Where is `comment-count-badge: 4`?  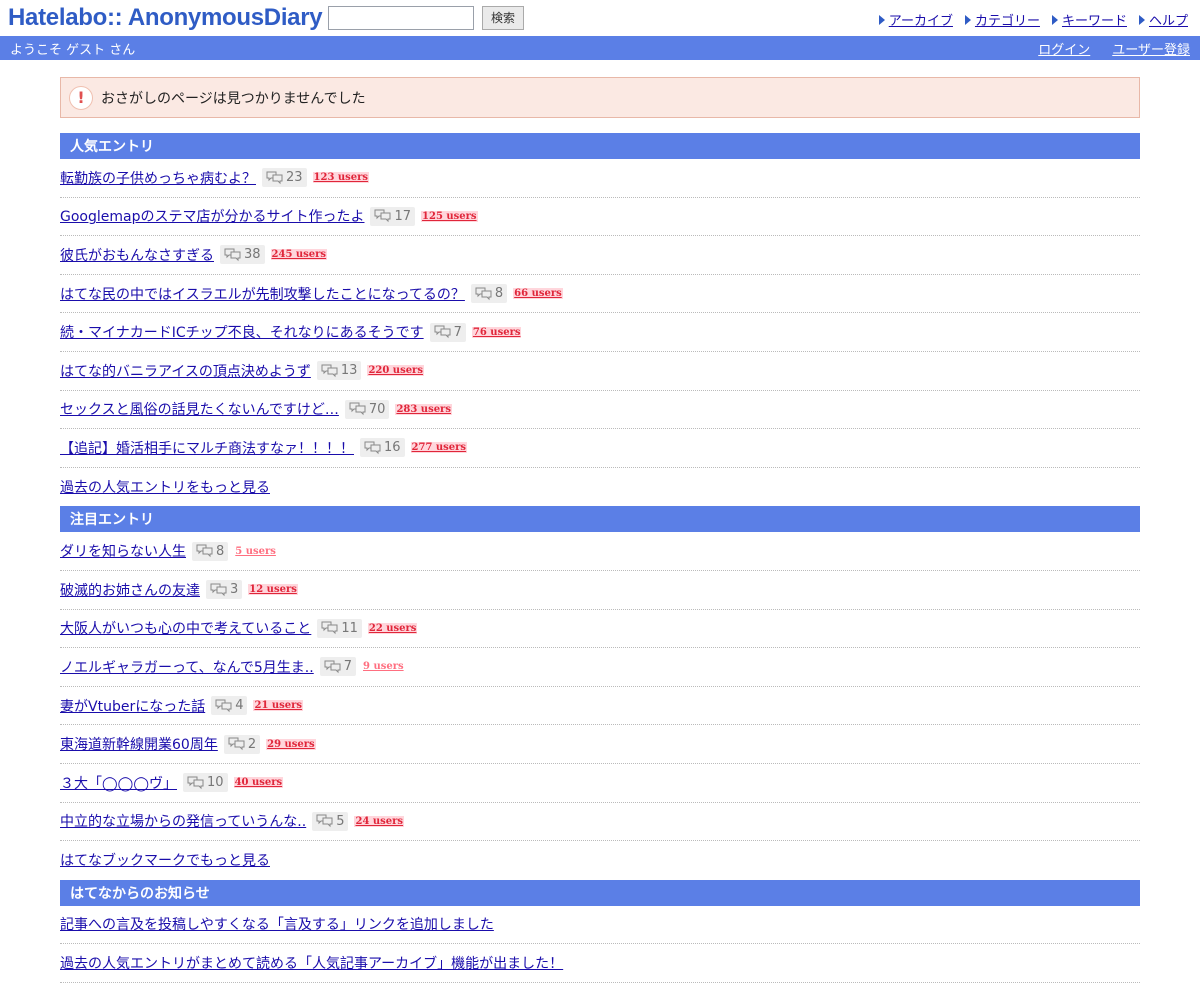 comment-count-badge: 4 is located at coordinates (229, 706).